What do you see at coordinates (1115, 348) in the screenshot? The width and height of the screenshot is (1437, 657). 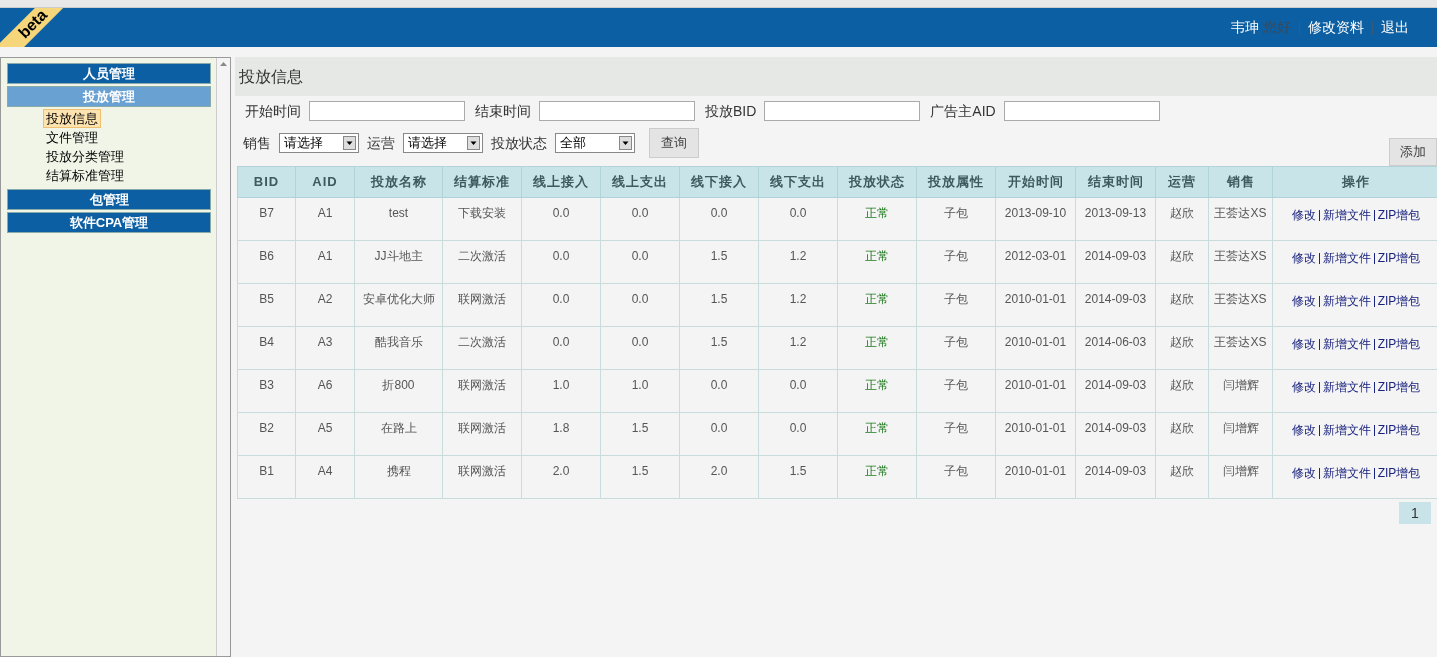 I see `table-cell: 2014-06-03` at bounding box center [1115, 348].